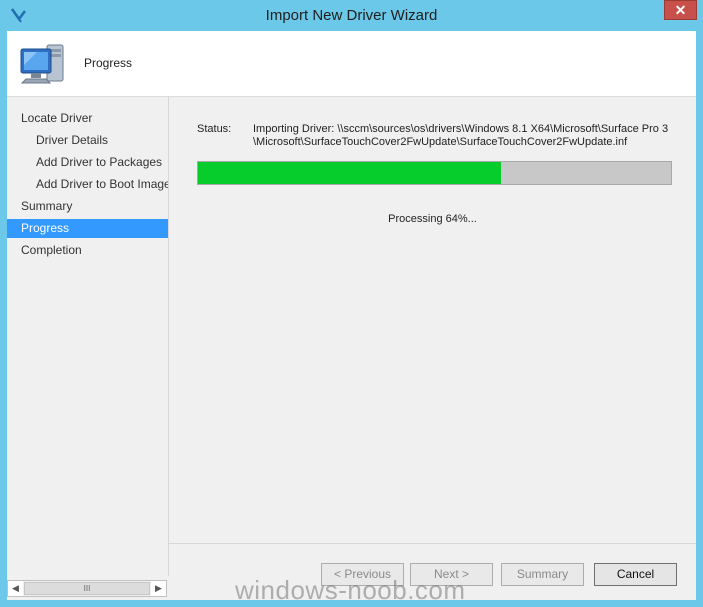 The width and height of the screenshot is (703, 607). I want to click on status-label: Status:, so click(214, 129).